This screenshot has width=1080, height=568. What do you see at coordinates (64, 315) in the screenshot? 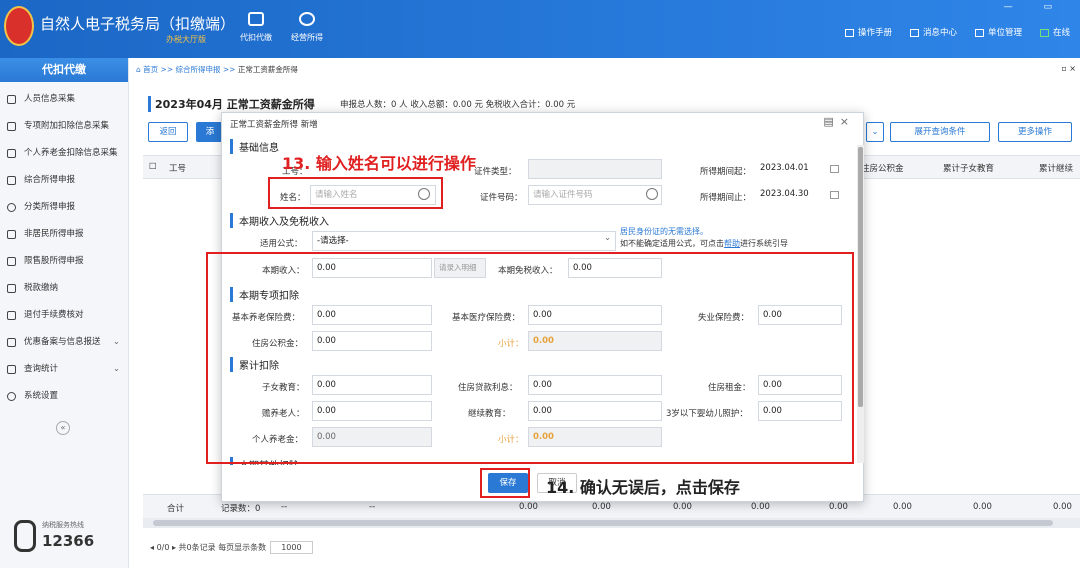
I see `sidebar-item-refund-fee: 退付手续费核对` at bounding box center [64, 315].